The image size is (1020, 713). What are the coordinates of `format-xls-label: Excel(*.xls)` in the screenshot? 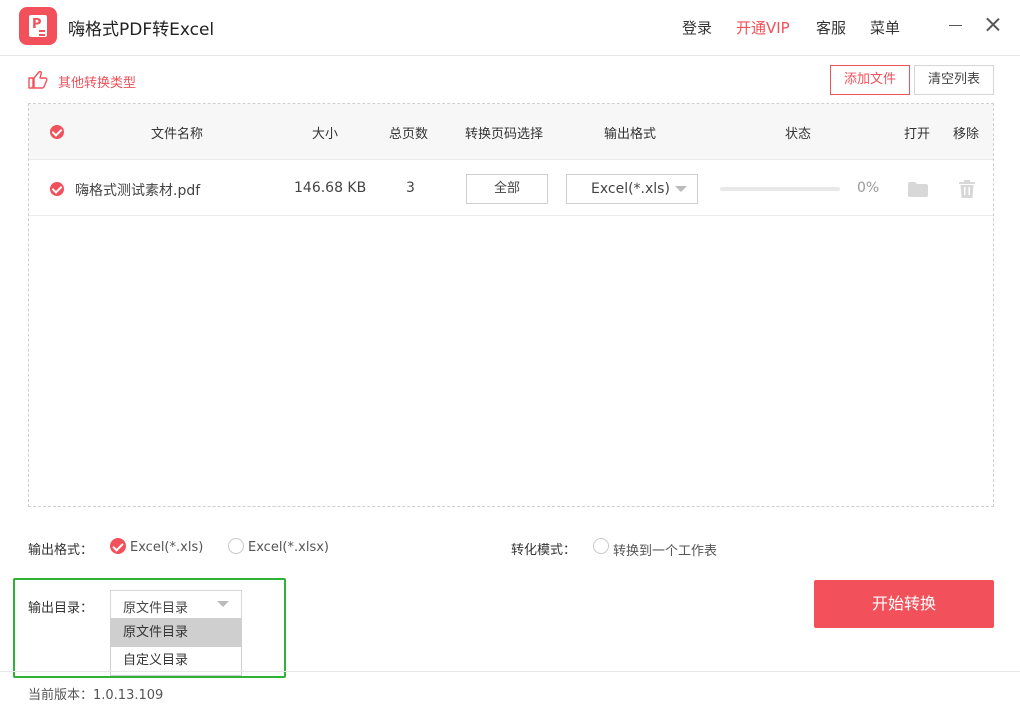 It's located at (166, 547).